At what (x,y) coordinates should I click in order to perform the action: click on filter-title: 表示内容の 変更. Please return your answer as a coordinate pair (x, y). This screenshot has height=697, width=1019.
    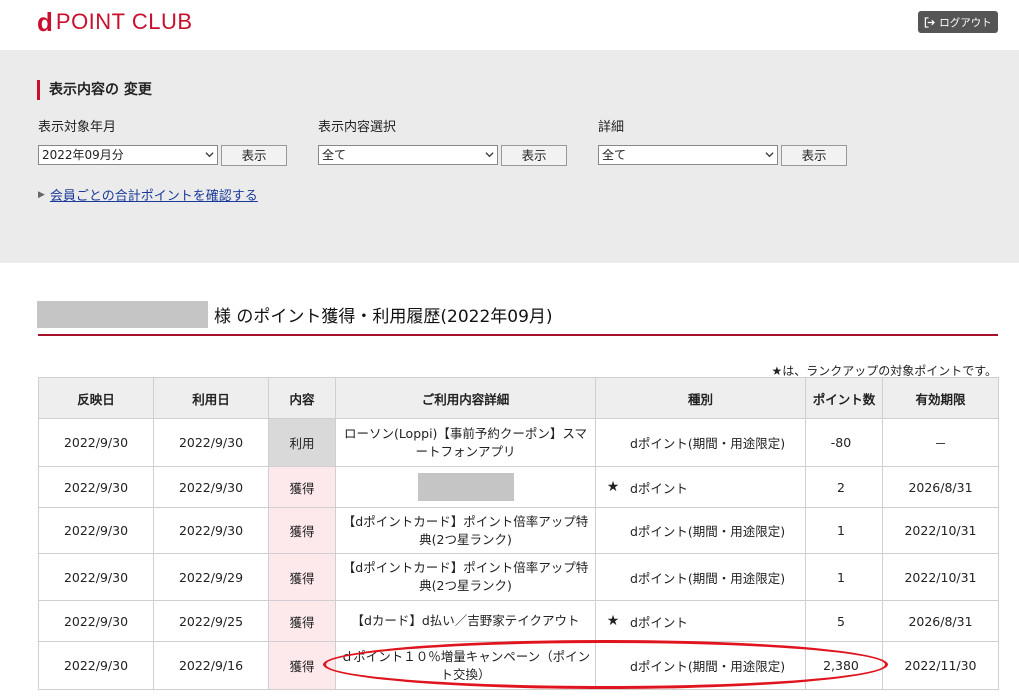
    Looking at the image, I should click on (94, 90).